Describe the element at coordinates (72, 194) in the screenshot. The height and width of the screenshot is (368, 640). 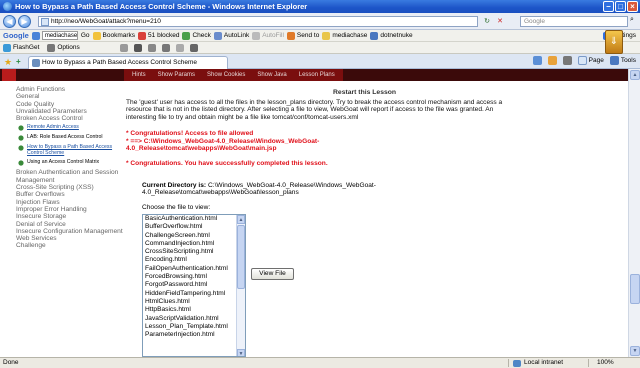
I see `nav-category: Buffer Overflows` at that location.